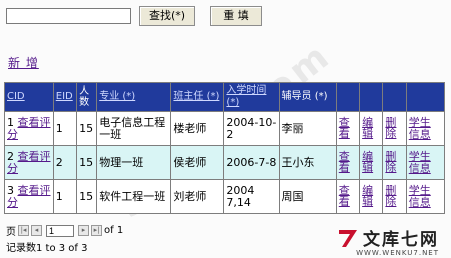 Image resolution: width=451 pixels, height=258 pixels. Describe the element at coordinates (307, 128) in the screenshot. I see `counselor-cell: 李丽` at that location.